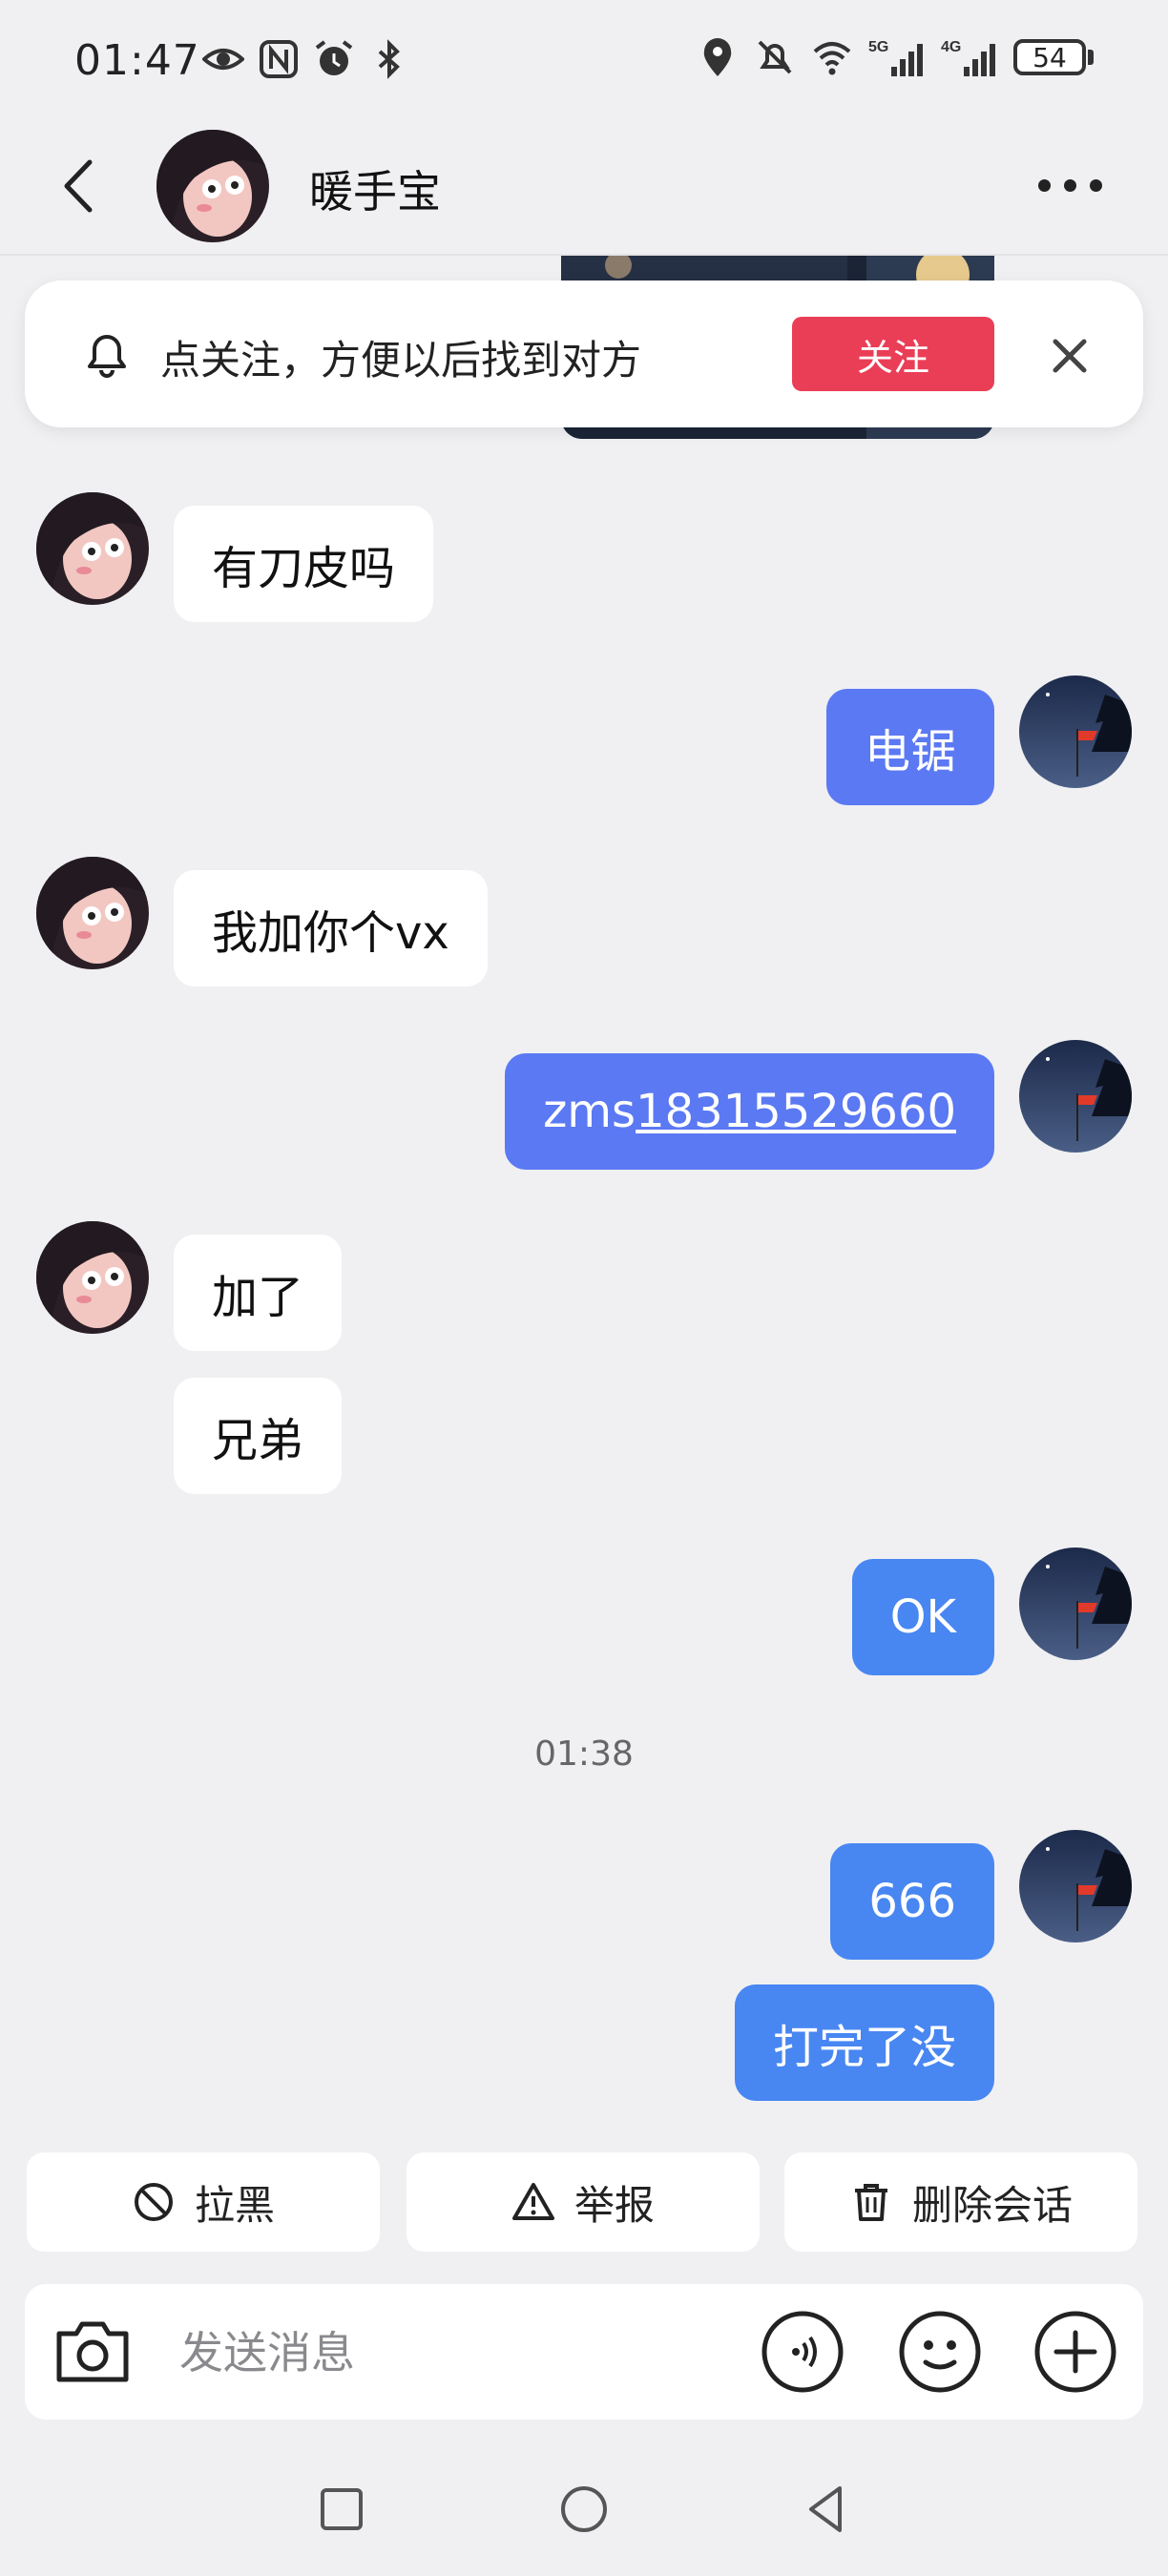 The image size is (1168, 2576). What do you see at coordinates (802, 2352) in the screenshot?
I see `voice-icon` at bounding box center [802, 2352].